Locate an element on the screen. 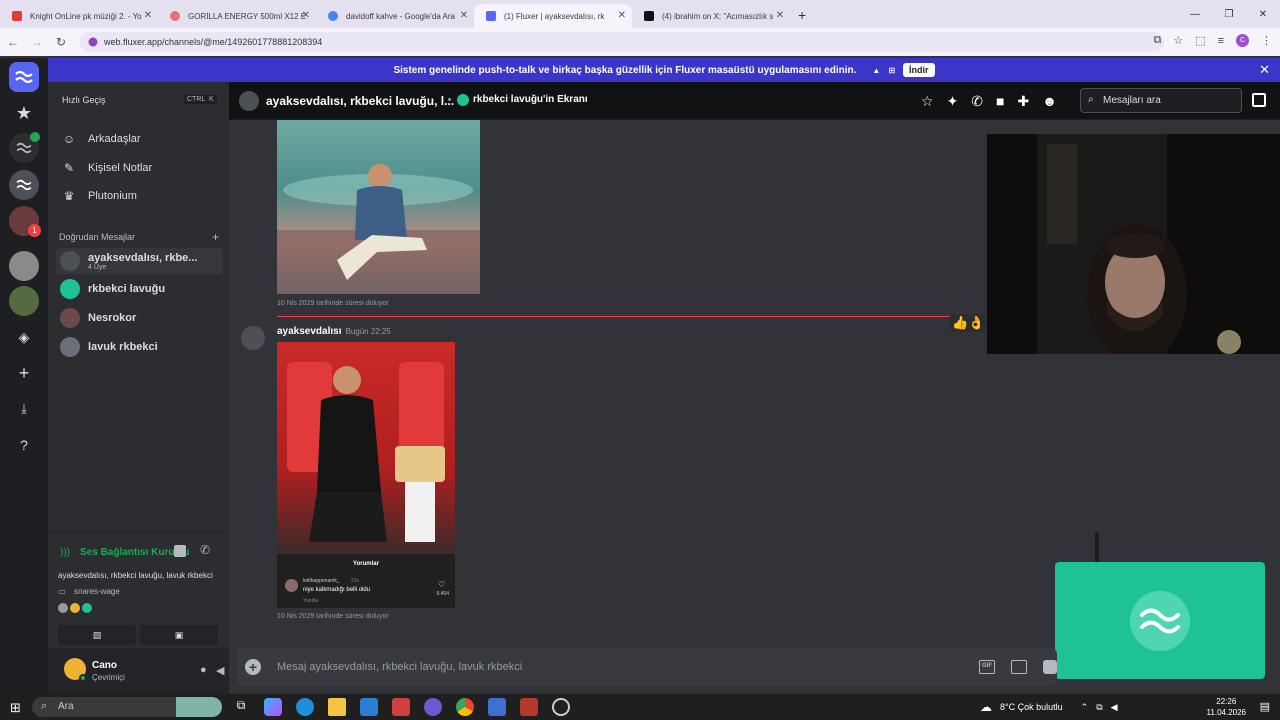  browser-tab: Knight OnLine pk müziği 2. - Yo ✕ is located at coordinates (79, 16).